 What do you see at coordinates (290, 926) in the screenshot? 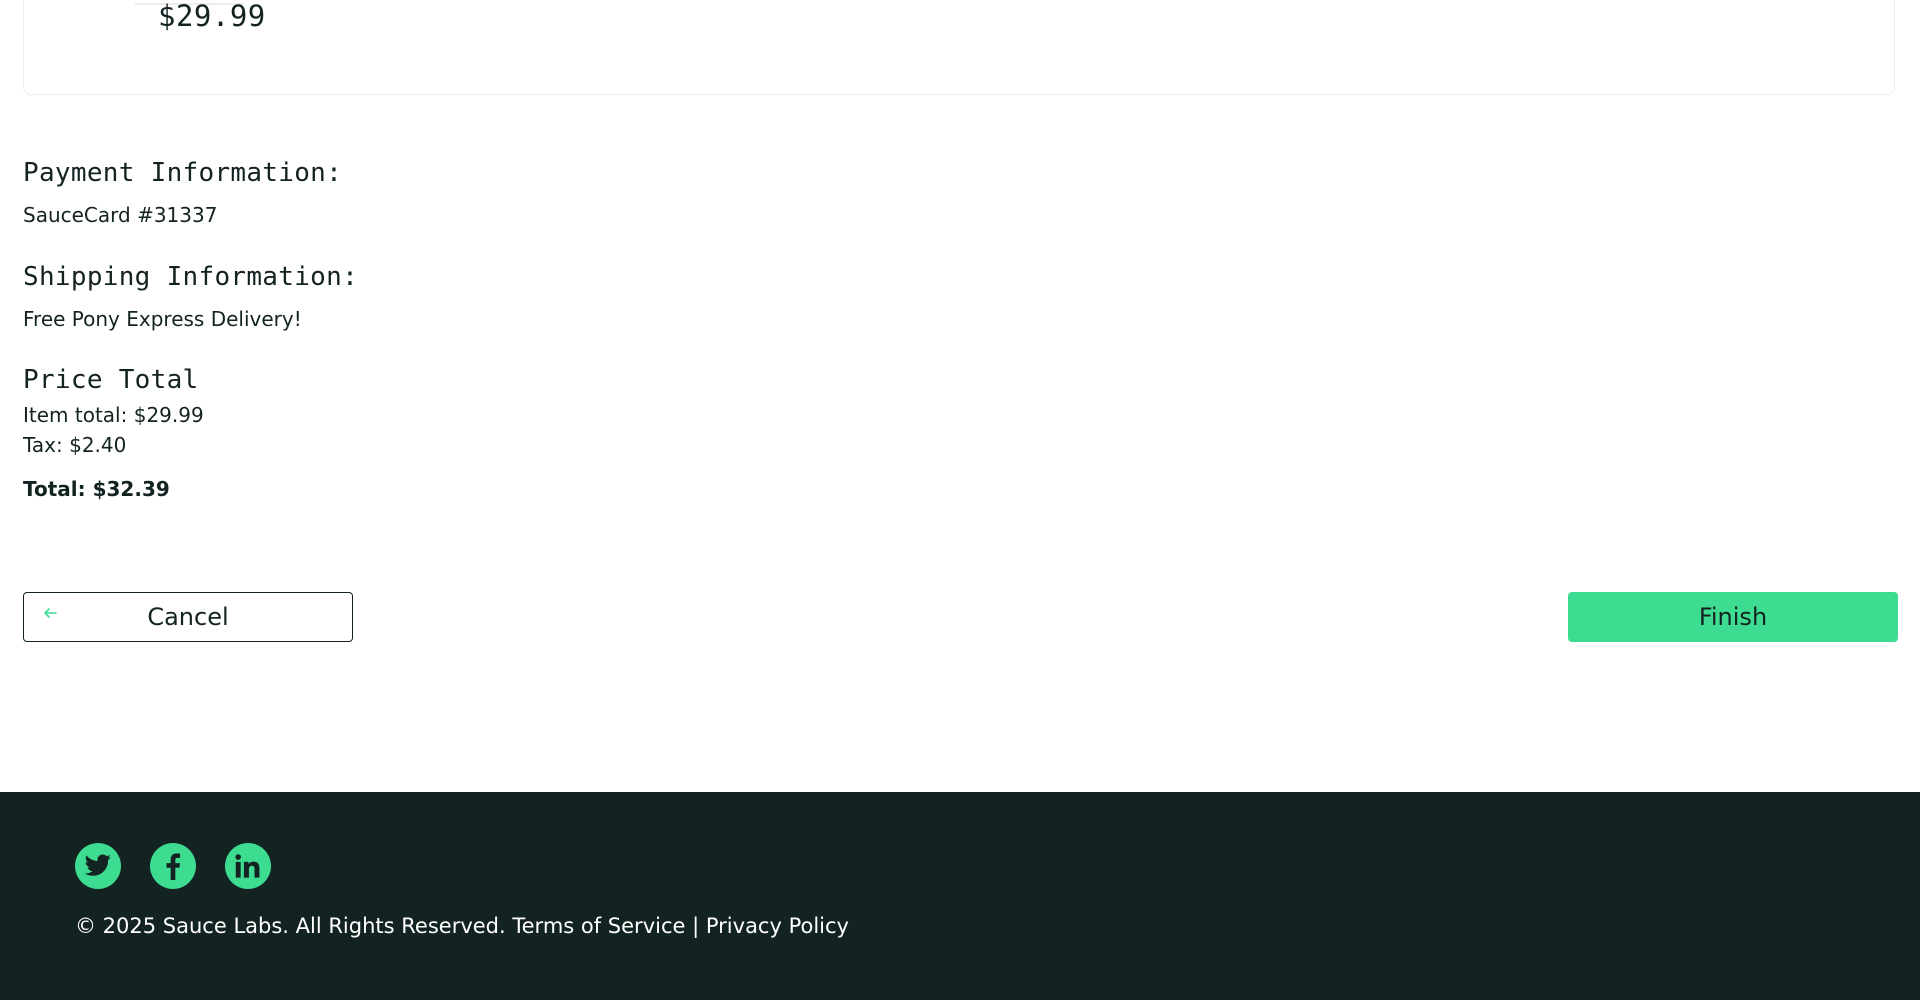
I see `copyright-text: © 2025 Sauce Labs. All Rights Reserved.` at bounding box center [290, 926].